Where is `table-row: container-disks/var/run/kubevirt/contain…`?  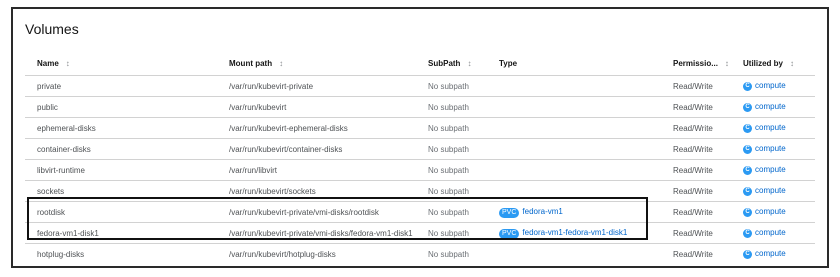
table-row: container-disks/var/run/kubevirt/contain… is located at coordinates (420, 149).